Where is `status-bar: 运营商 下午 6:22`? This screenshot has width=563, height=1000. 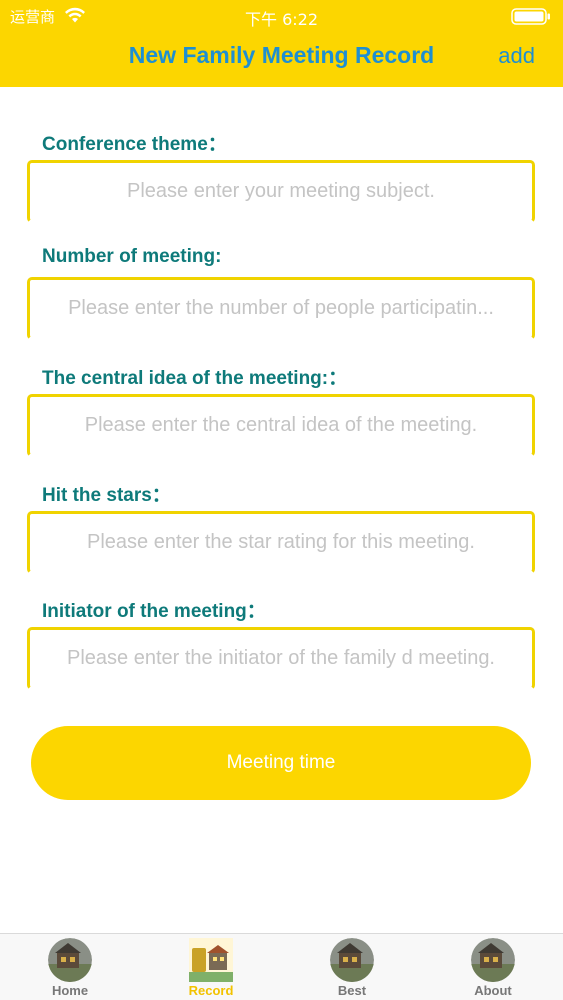 status-bar: 运营商 下午 6:22 is located at coordinates (281, 16).